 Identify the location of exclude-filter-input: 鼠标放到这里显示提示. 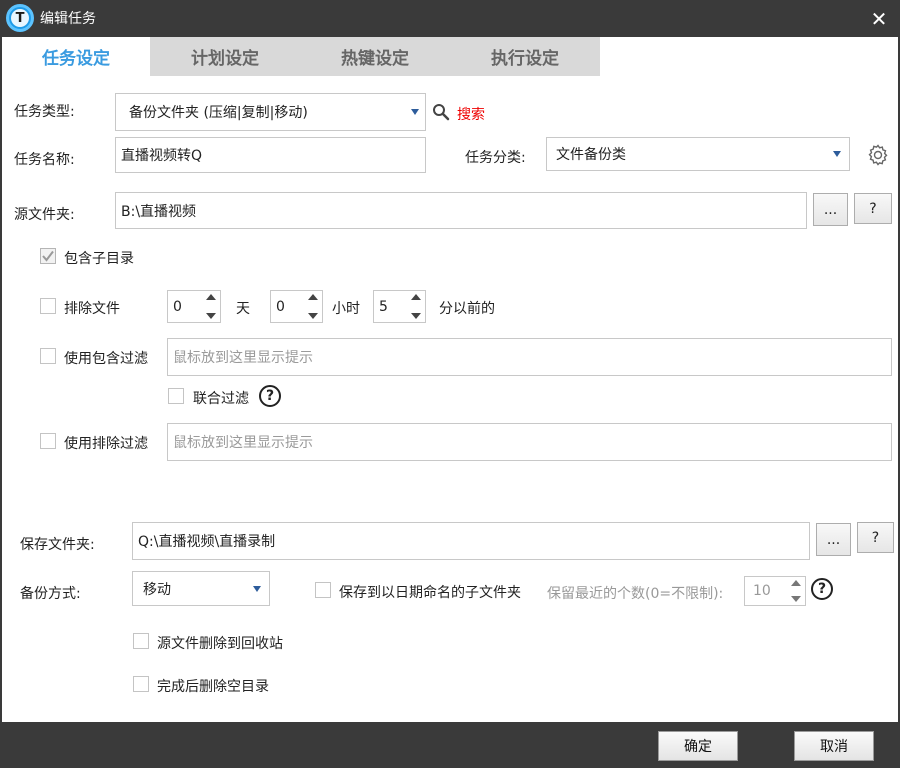
(529, 442).